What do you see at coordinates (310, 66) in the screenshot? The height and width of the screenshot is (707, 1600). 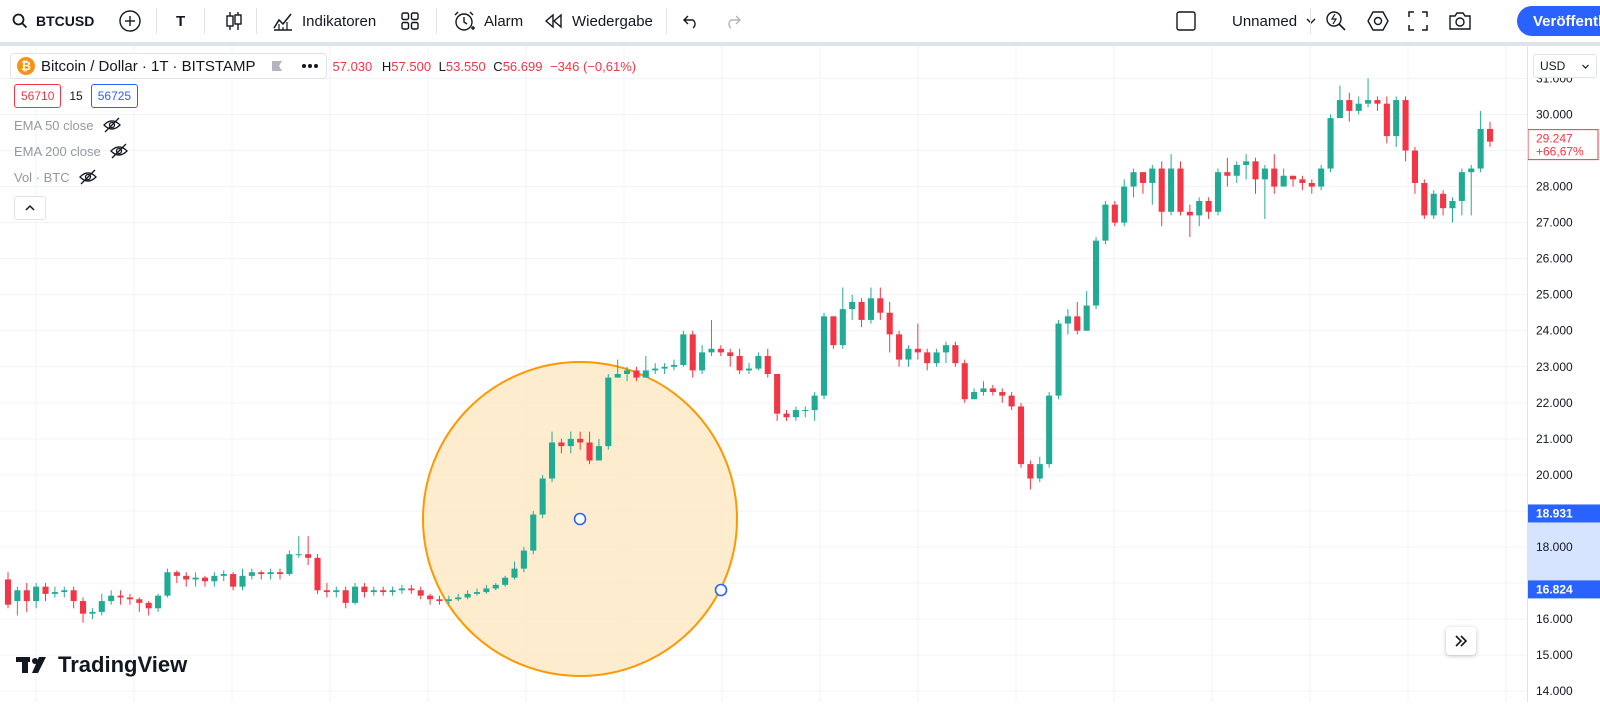 I see `more-dots-icon` at bounding box center [310, 66].